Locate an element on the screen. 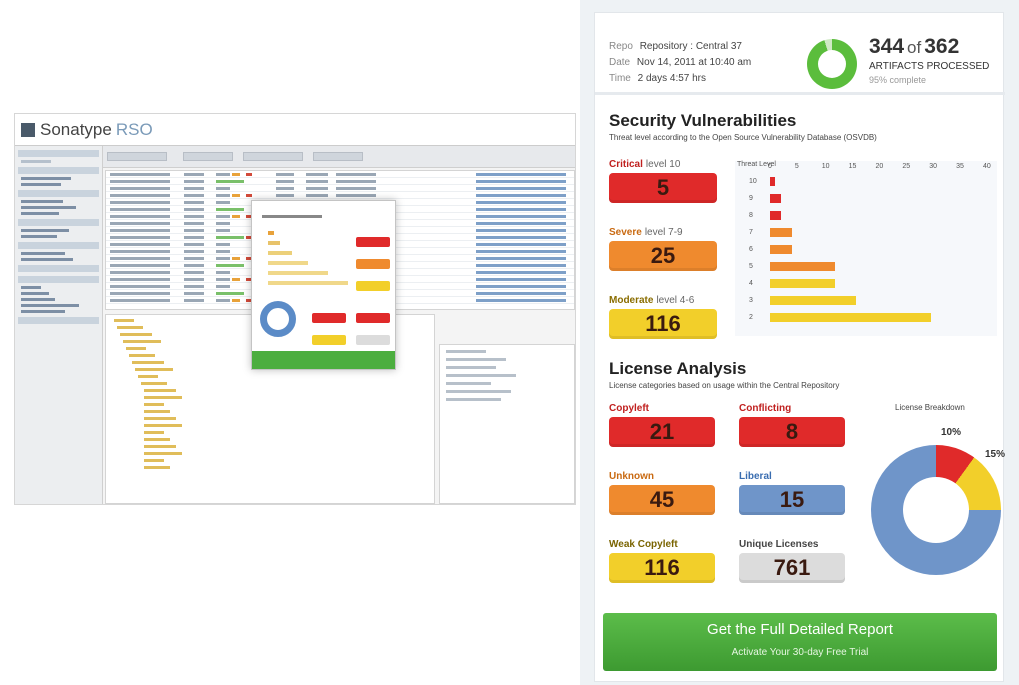  meta-value: 2 days 4:57 hrs is located at coordinates (672, 78).